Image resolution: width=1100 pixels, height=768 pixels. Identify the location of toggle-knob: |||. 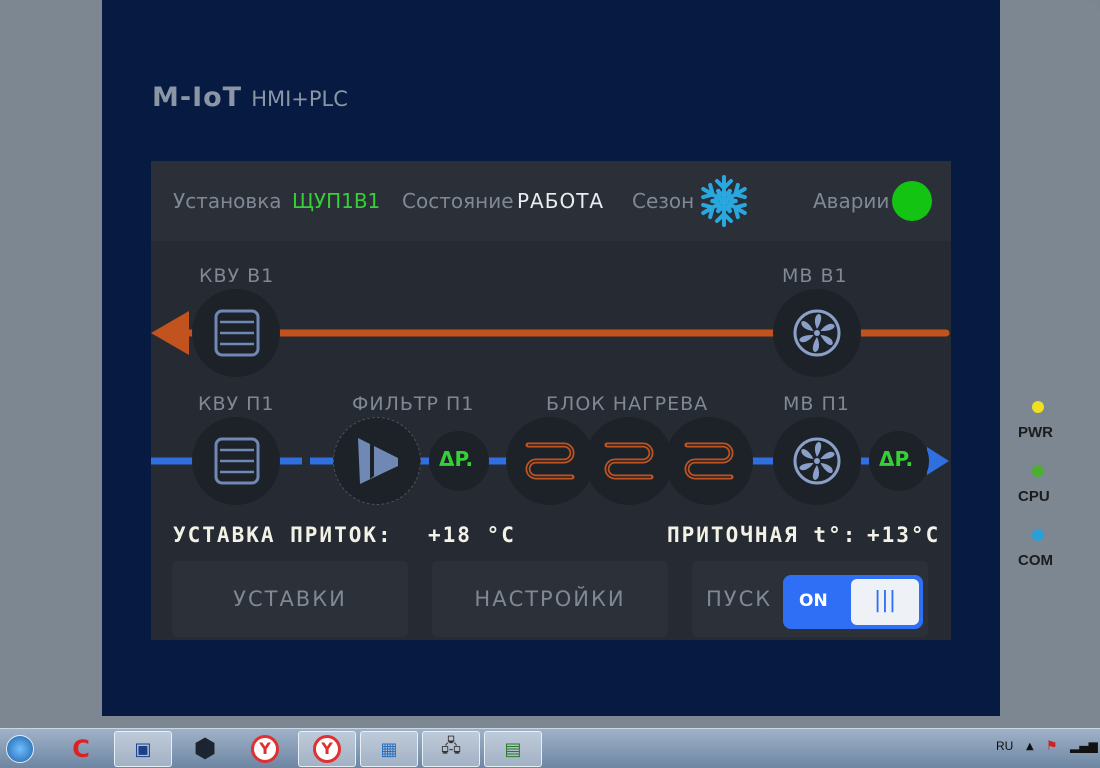
(885, 602).